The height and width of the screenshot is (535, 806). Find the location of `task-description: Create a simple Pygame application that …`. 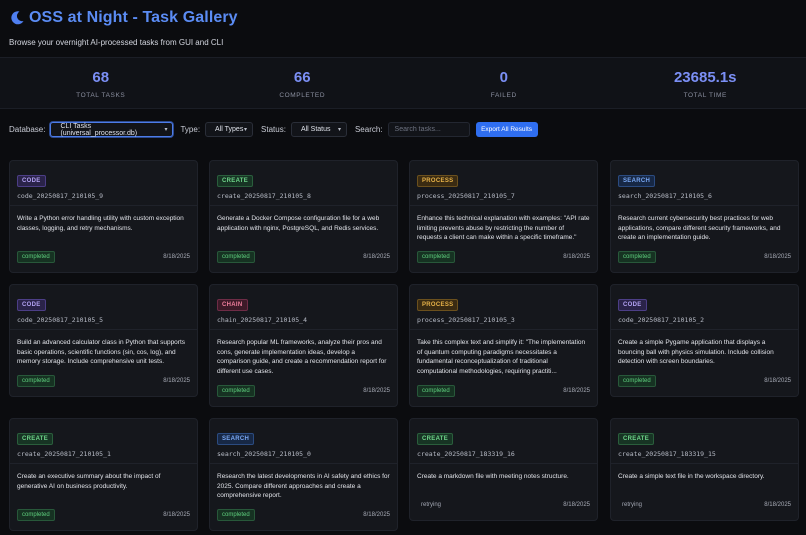

task-description: Create a simple Pygame application that … is located at coordinates (696, 352).